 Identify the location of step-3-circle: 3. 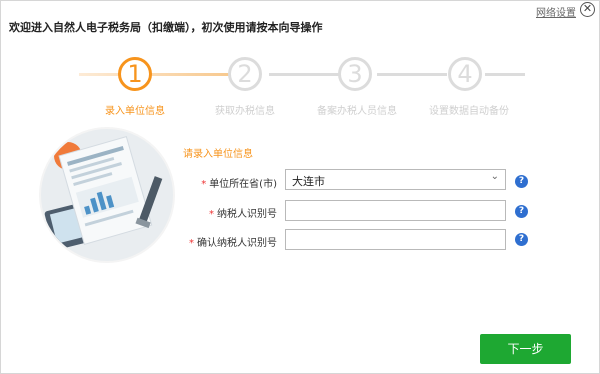
(355, 74).